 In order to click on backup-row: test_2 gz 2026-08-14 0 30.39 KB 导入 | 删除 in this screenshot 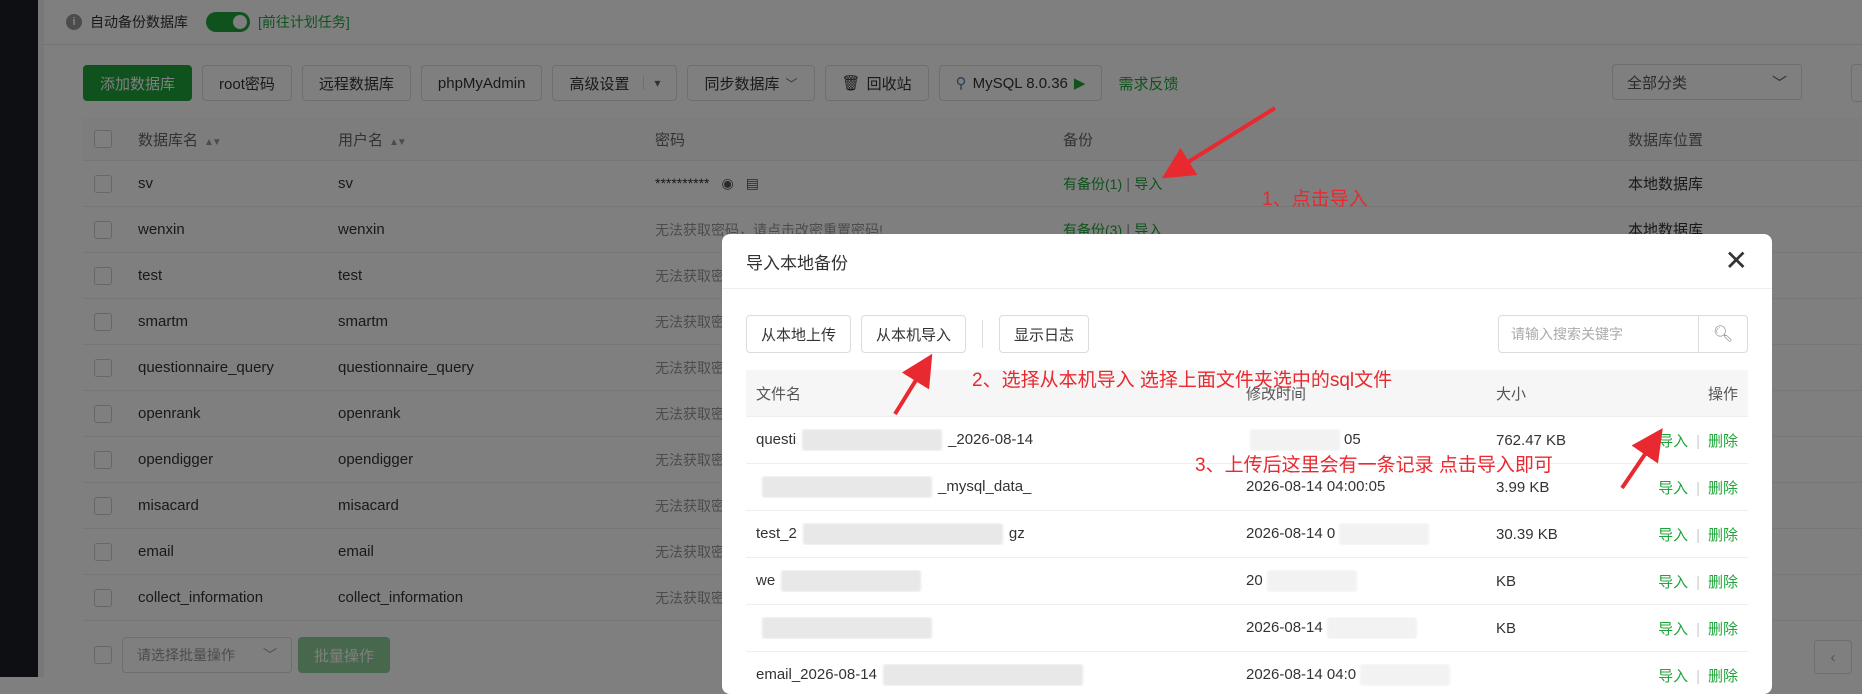, I will do `click(1247, 534)`.